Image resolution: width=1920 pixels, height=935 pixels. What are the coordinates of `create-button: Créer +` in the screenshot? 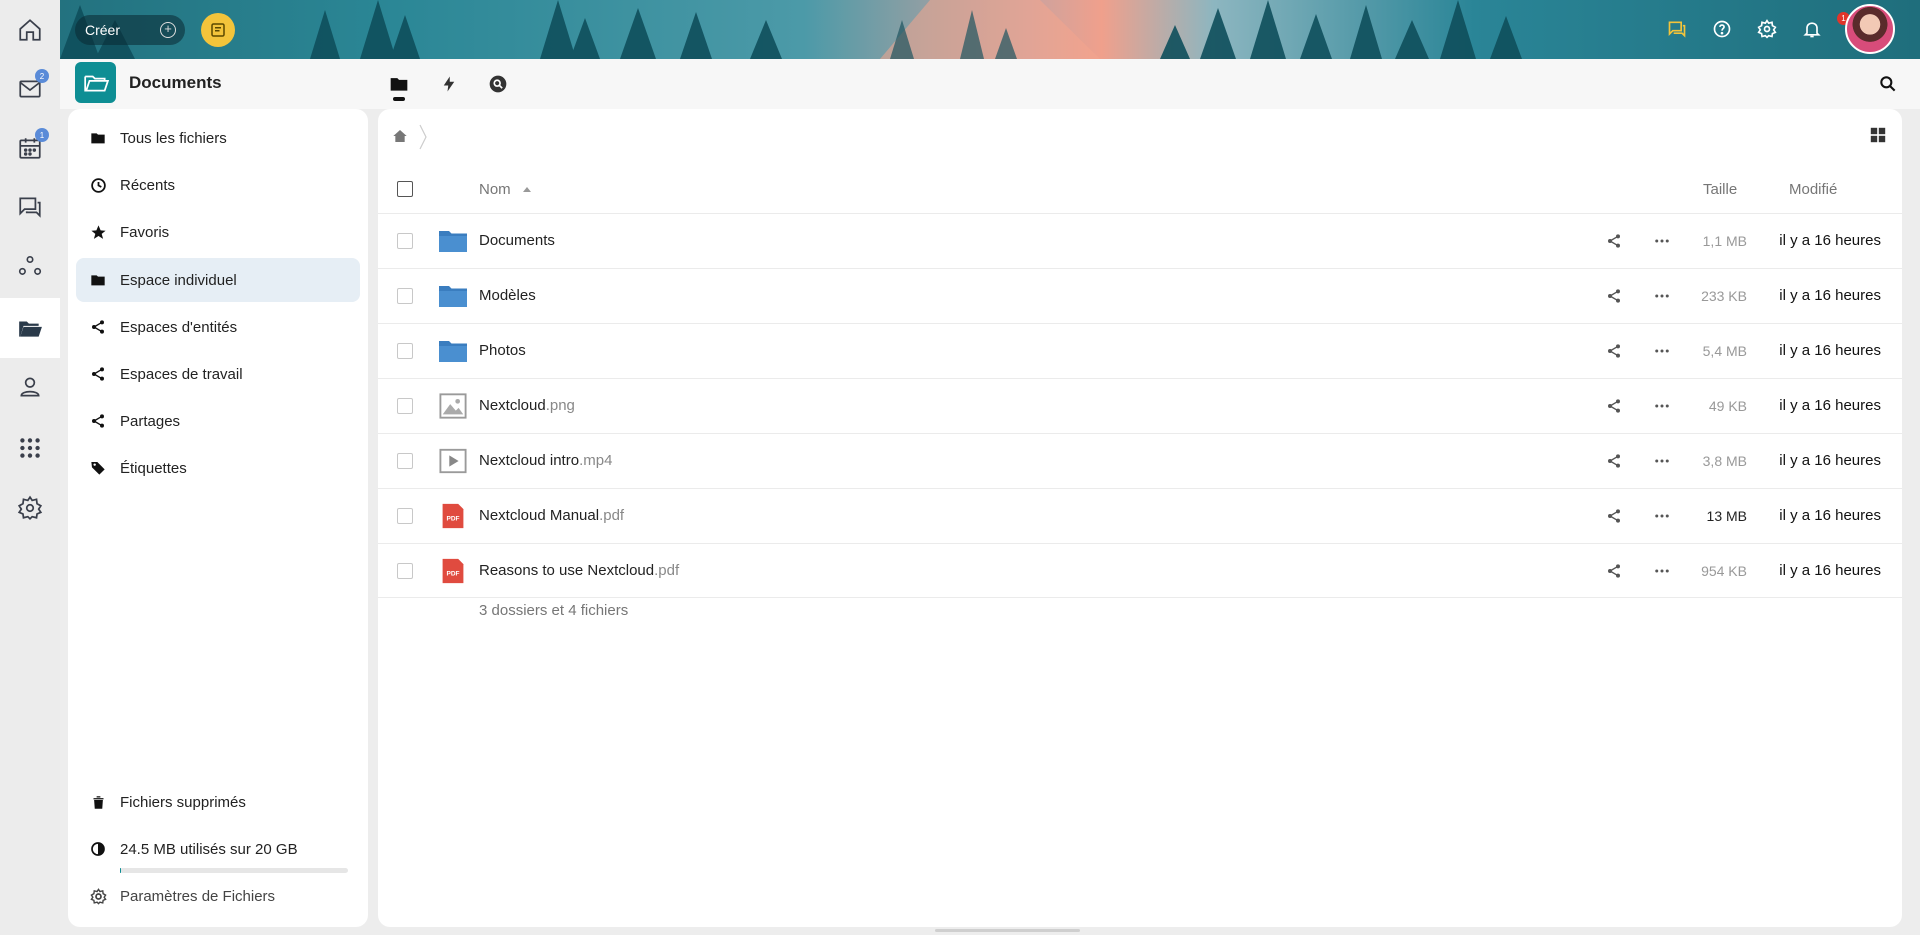 It's located at (130, 30).